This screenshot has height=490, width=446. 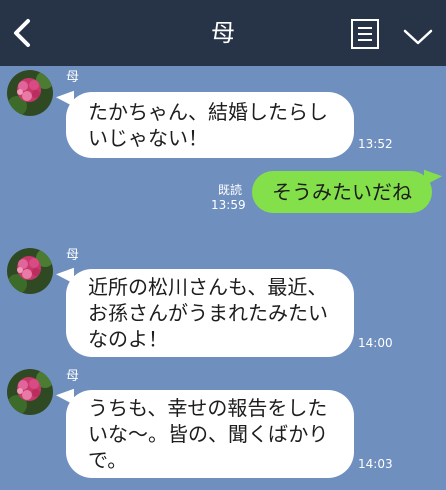 I want to click on message-text: うちも、幸せの報告をした いな〜。皆の、聞くばかり で。, so click(x=208, y=434).